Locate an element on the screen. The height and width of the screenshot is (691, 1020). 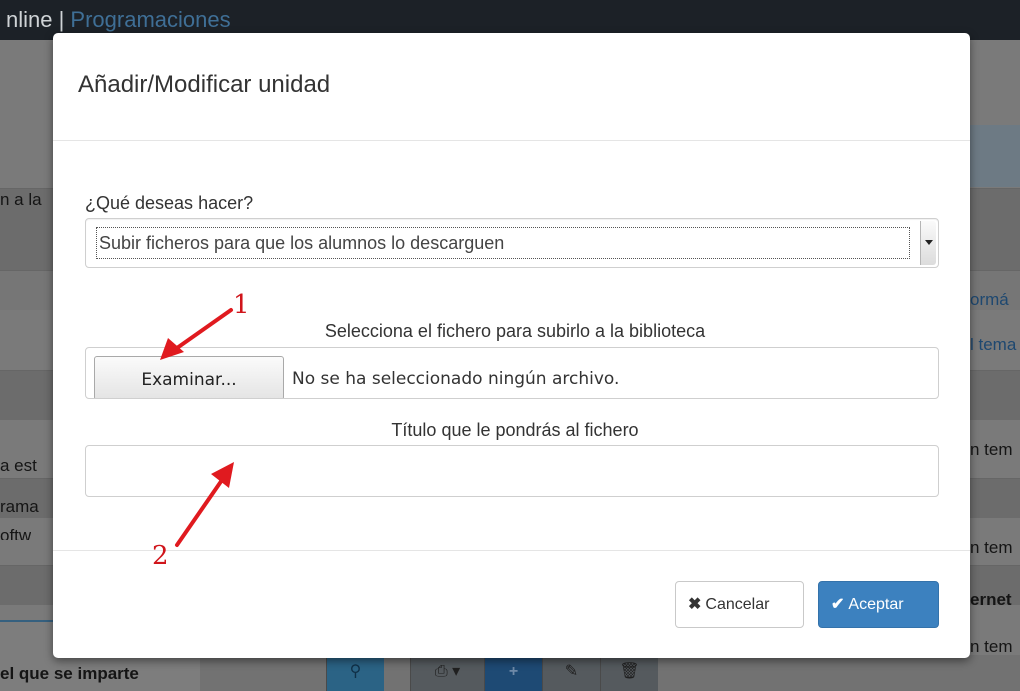
modal-title: Añadir/Modificar unidad is located at coordinates (204, 84).